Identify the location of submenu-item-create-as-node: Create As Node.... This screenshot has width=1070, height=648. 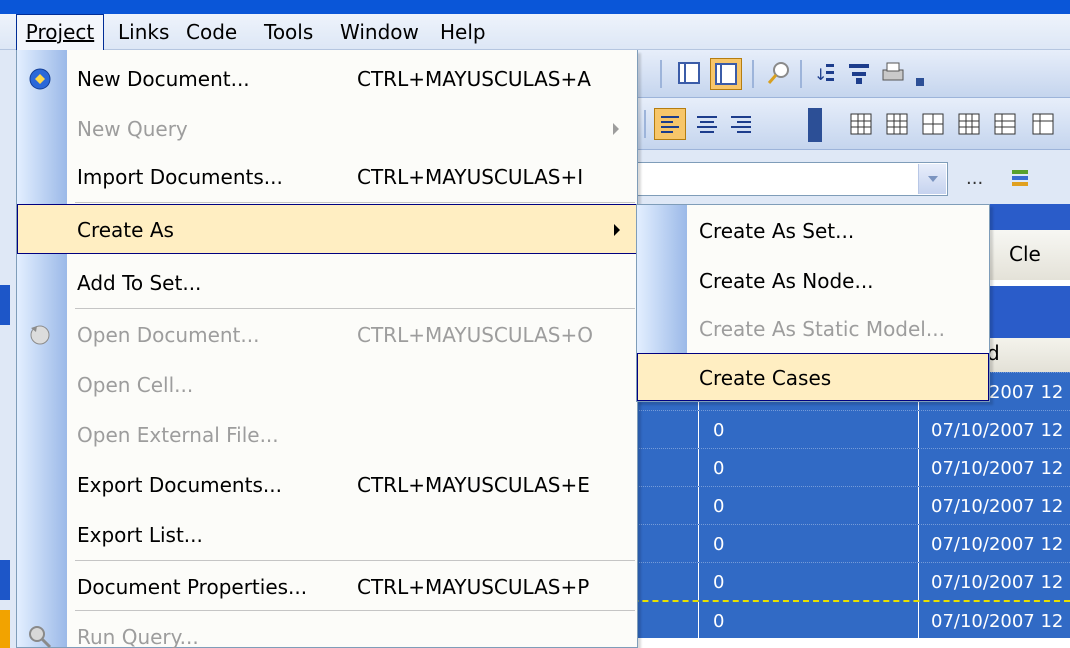
(813, 281).